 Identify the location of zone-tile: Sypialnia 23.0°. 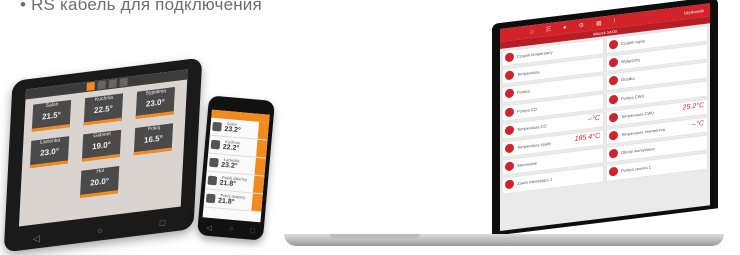
(155, 102).